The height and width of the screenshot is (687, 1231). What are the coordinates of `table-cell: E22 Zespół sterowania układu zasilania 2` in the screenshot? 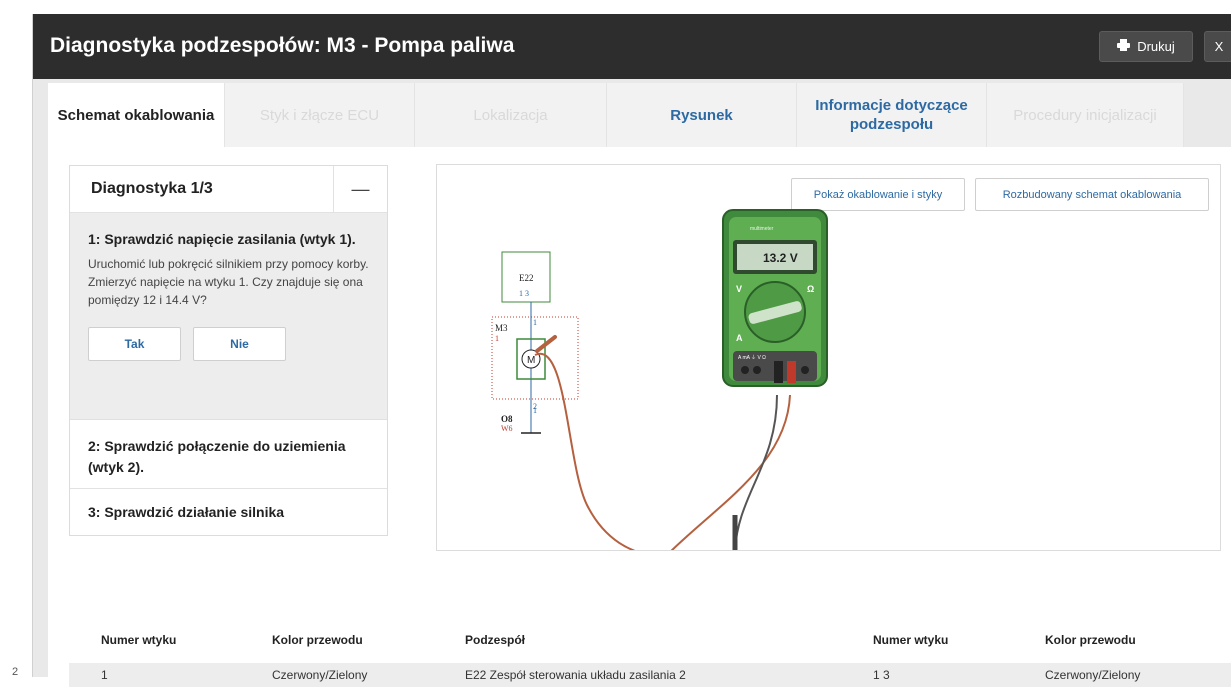 It's located at (575, 675).